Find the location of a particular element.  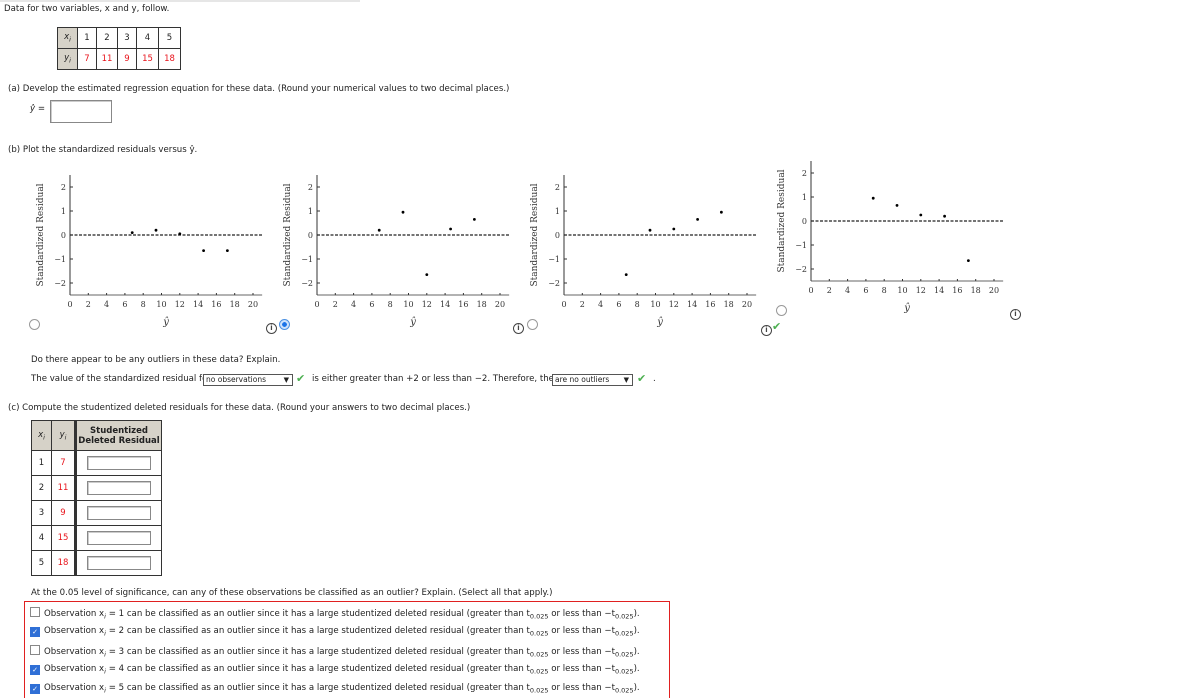

x-tick-label: 18 is located at coordinates (976, 290).